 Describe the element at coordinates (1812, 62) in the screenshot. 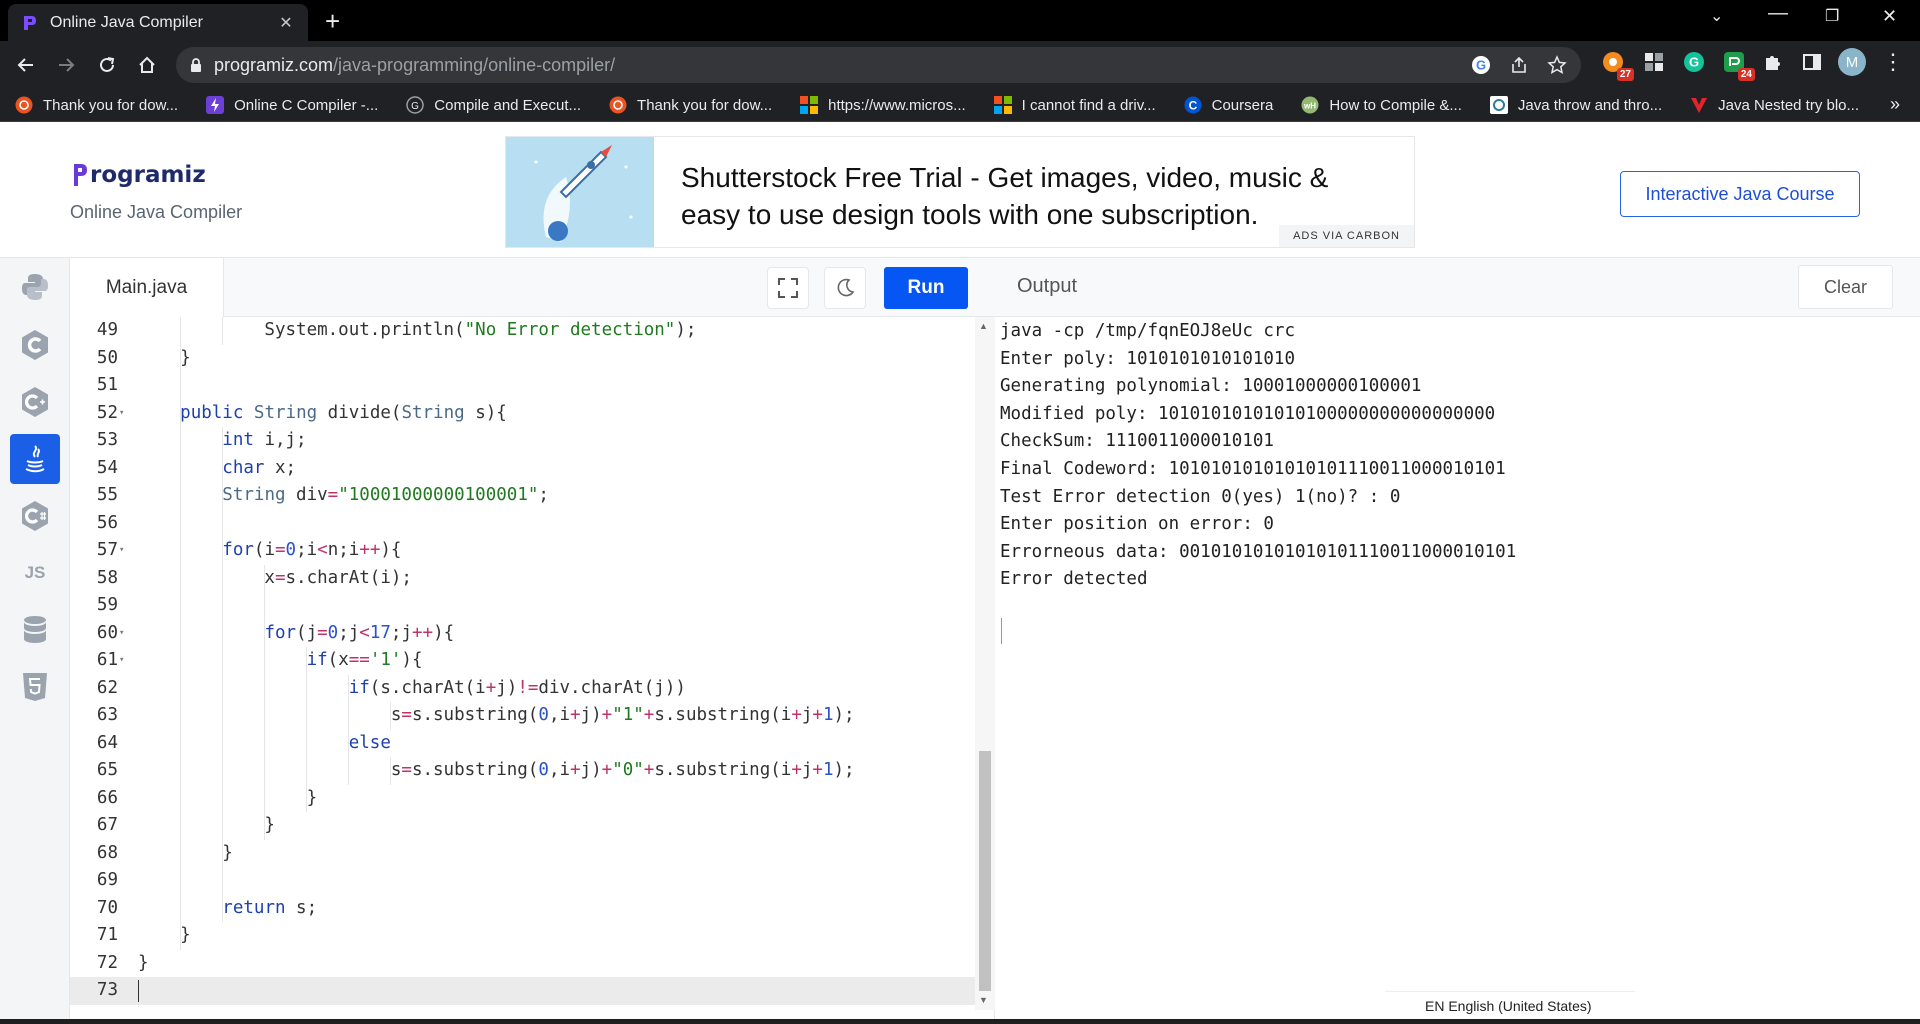

I see `side-panel-icon` at that location.